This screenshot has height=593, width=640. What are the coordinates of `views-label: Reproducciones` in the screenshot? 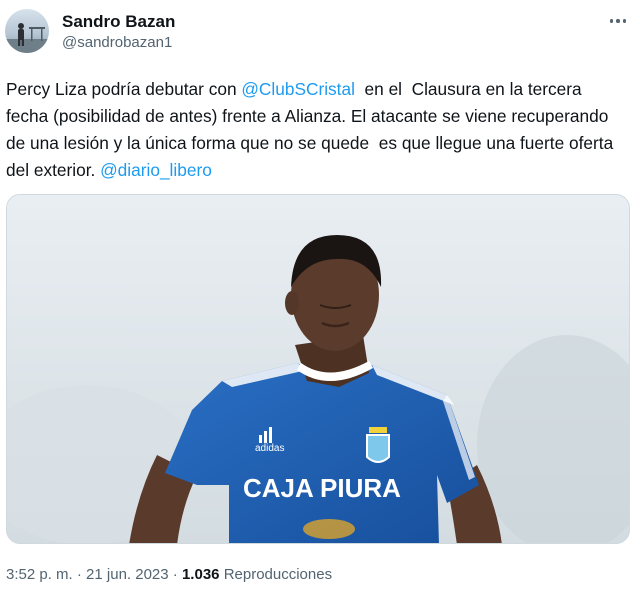 It's located at (278, 574).